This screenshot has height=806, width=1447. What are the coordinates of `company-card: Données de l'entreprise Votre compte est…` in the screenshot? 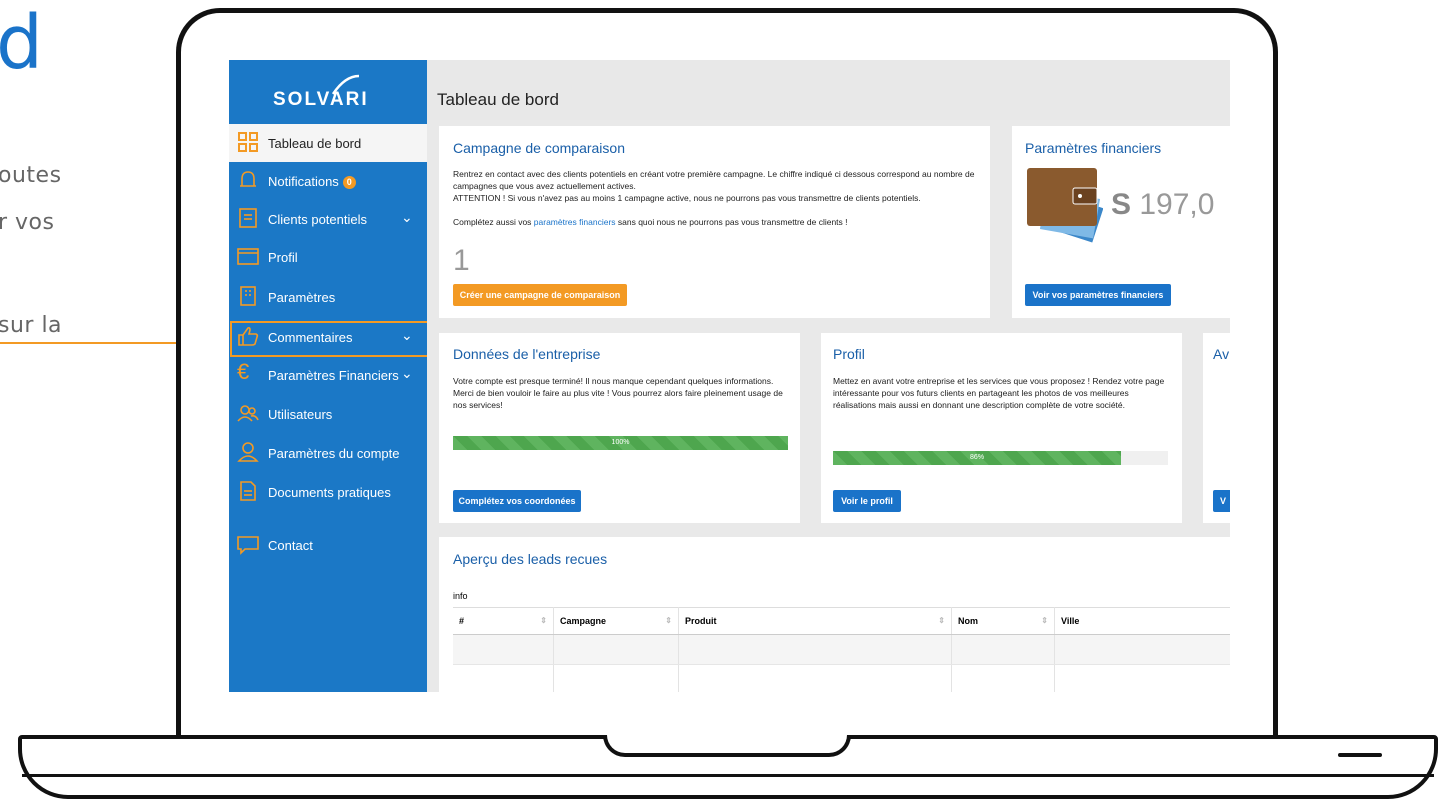 It's located at (619, 428).